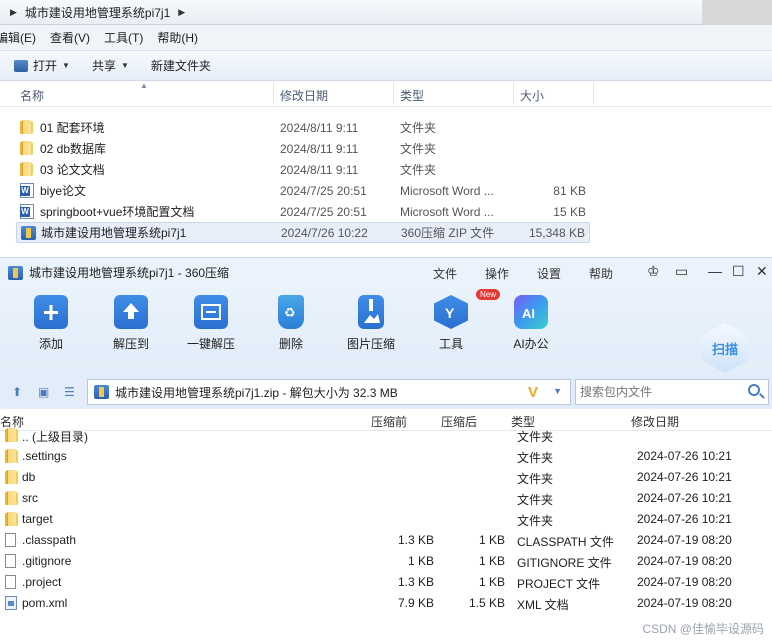 Image resolution: width=772 pixels, height=641 pixels. I want to click on share-label: 共享, so click(103, 66).